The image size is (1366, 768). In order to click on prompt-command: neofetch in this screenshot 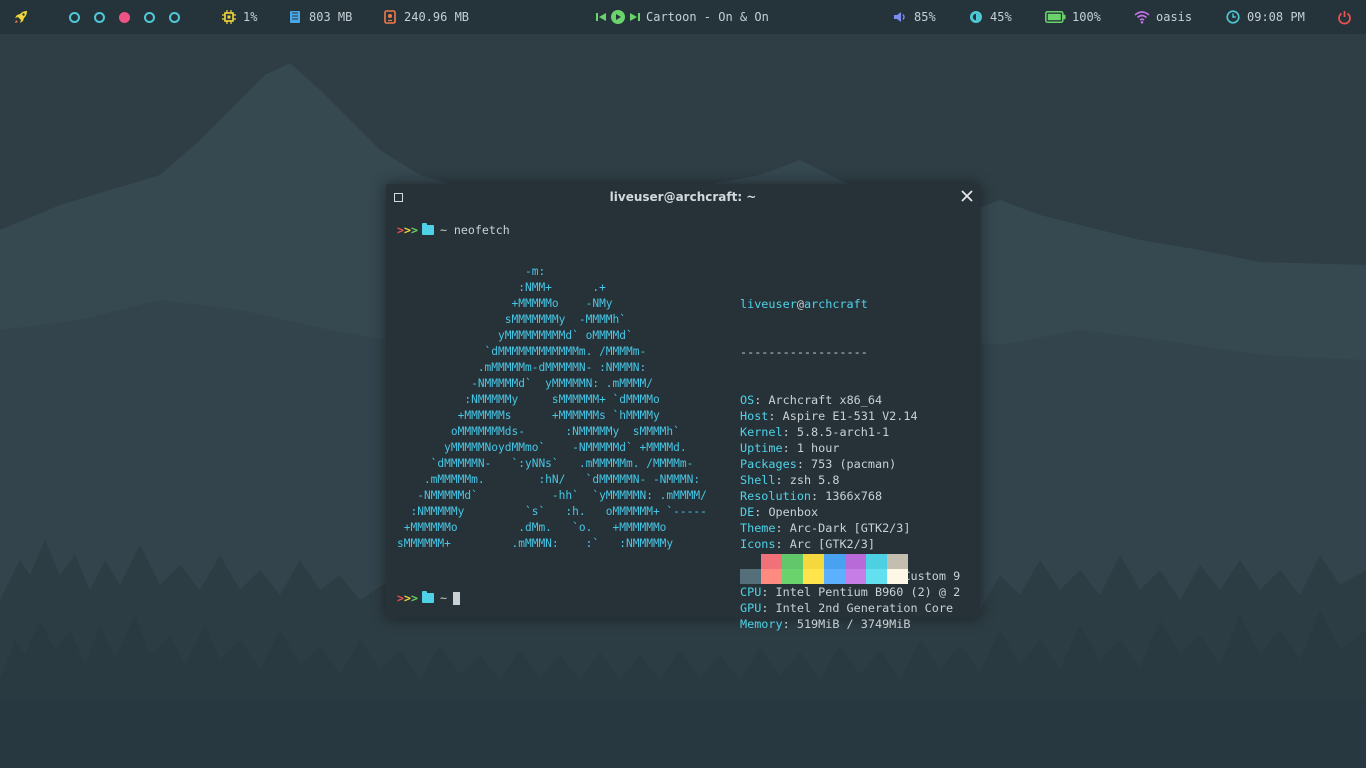, I will do `click(481, 230)`.